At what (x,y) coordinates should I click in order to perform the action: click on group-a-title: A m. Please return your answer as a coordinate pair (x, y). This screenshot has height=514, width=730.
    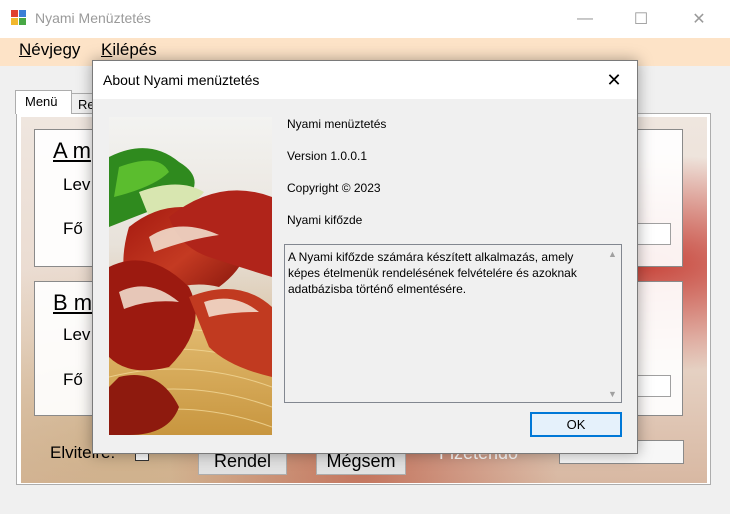
    Looking at the image, I should click on (72, 150).